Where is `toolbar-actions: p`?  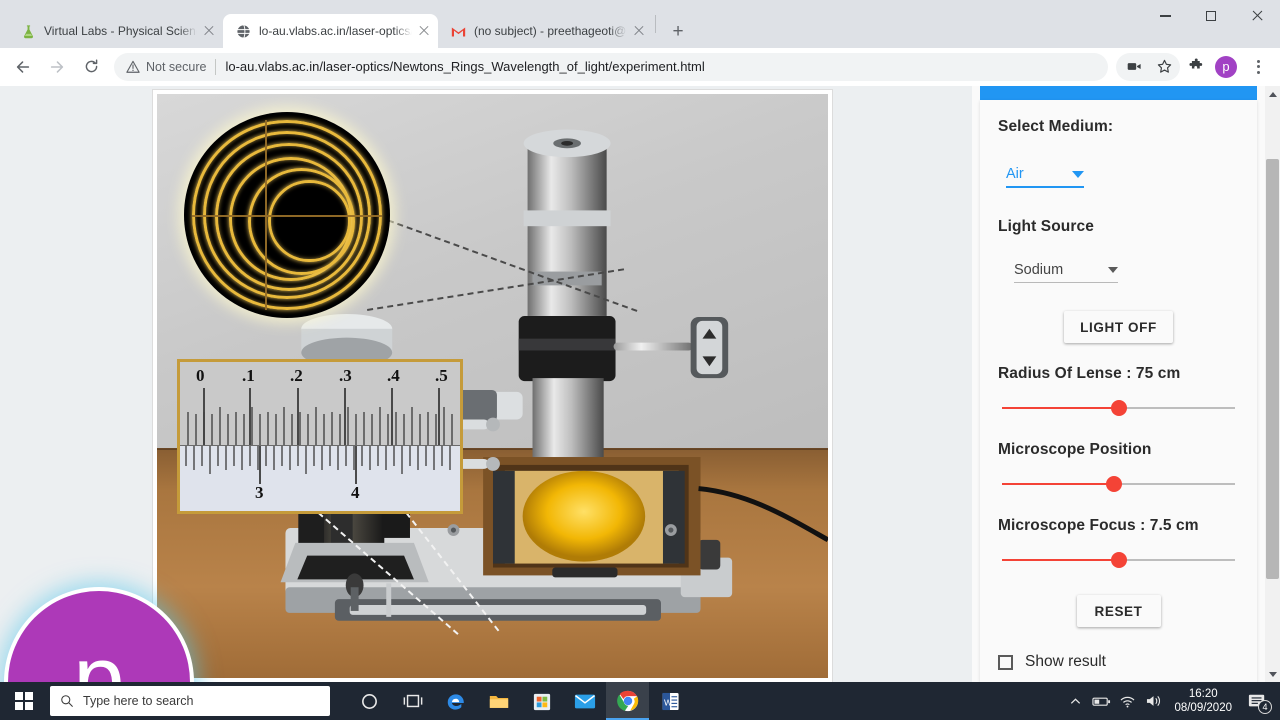
toolbar-actions: p is located at coordinates (1194, 66).